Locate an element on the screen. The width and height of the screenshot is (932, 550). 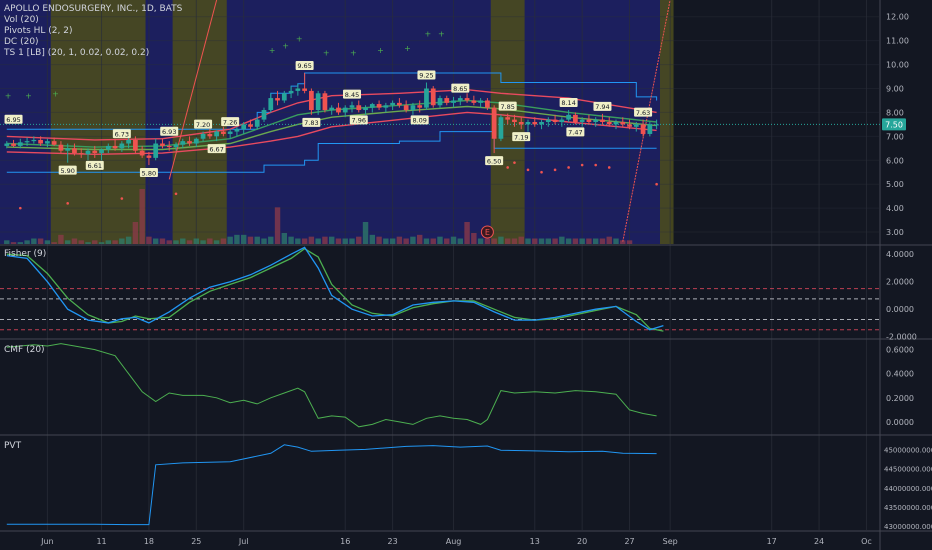
x-tick-label: 23 is located at coordinates (393, 541).